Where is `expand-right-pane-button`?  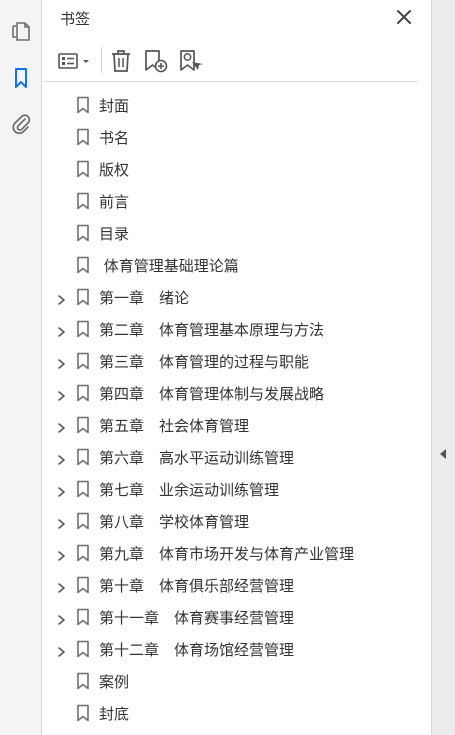 expand-right-pane-button is located at coordinates (443, 454).